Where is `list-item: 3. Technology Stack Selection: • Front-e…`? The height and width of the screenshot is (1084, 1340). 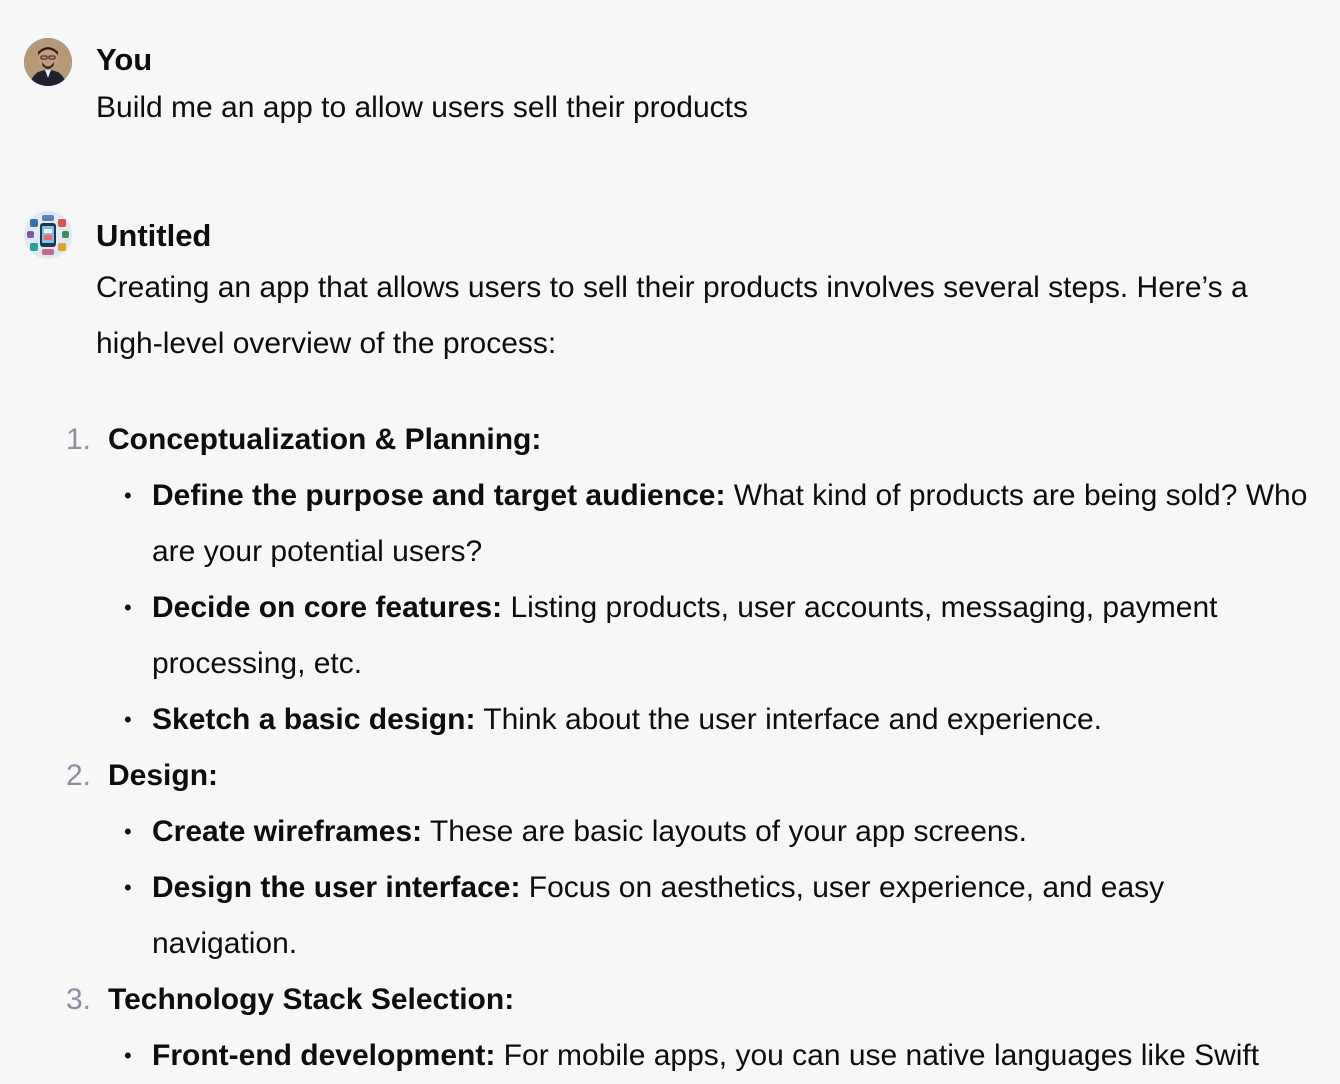
list-item: 3. Technology Stack Selection: • Front-e… is located at coordinates (670, 1028).